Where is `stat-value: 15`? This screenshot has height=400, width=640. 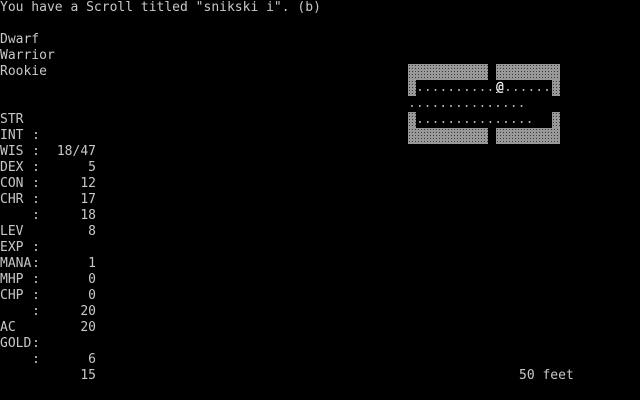 stat-value: 15 is located at coordinates (88, 375).